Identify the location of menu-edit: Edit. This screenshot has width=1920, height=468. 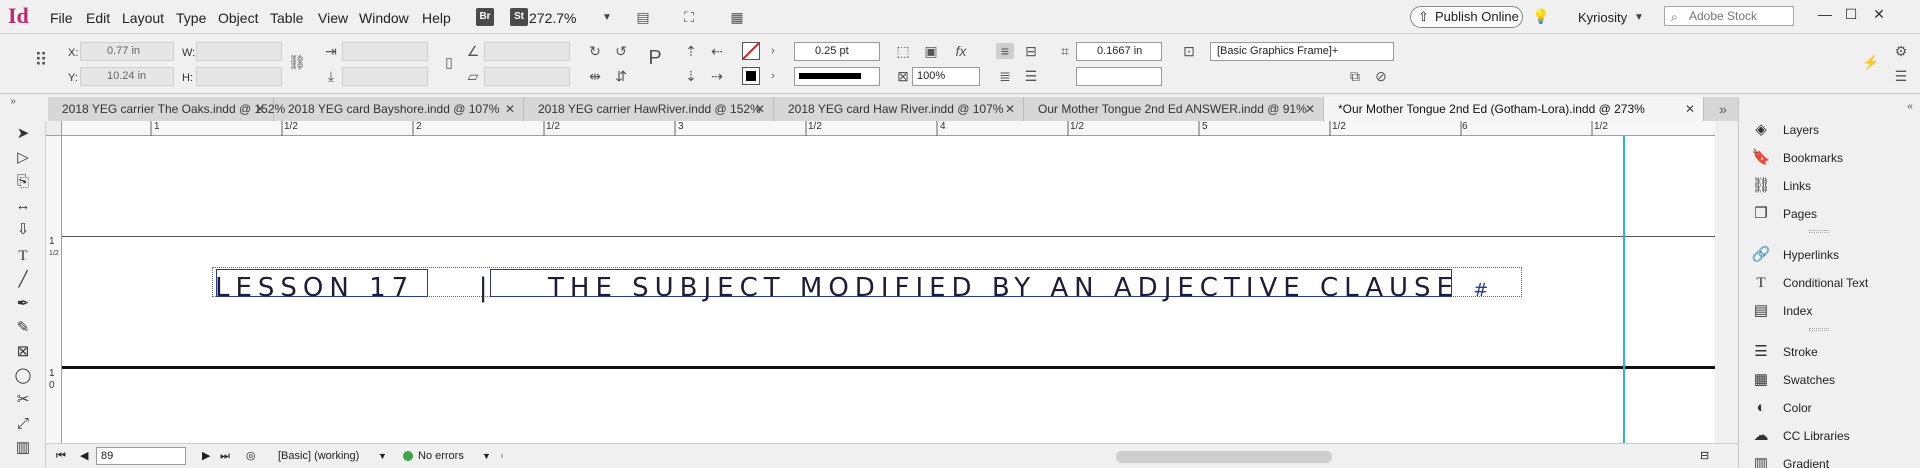
(98, 18).